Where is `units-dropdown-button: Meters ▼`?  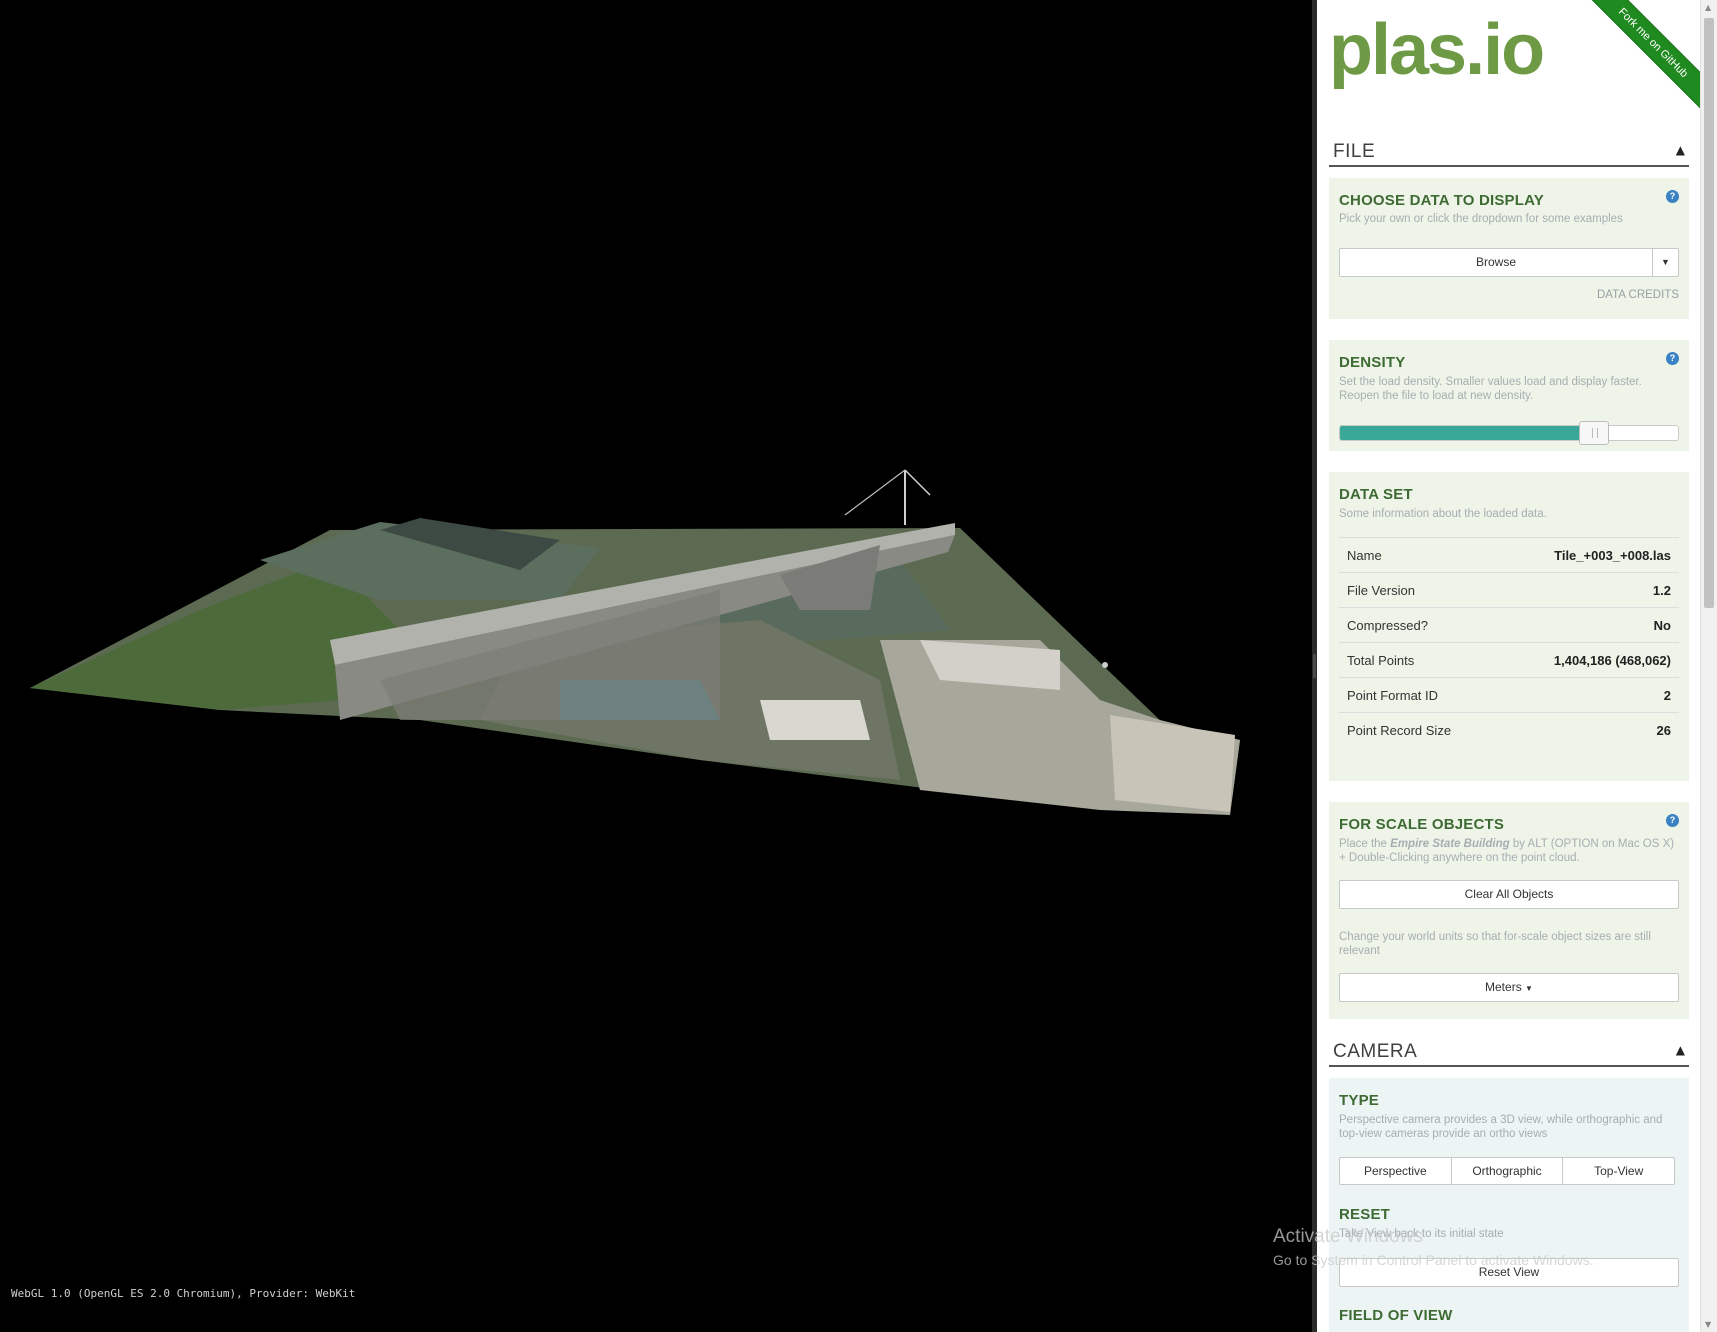
units-dropdown-button: Meters ▼ is located at coordinates (1509, 987).